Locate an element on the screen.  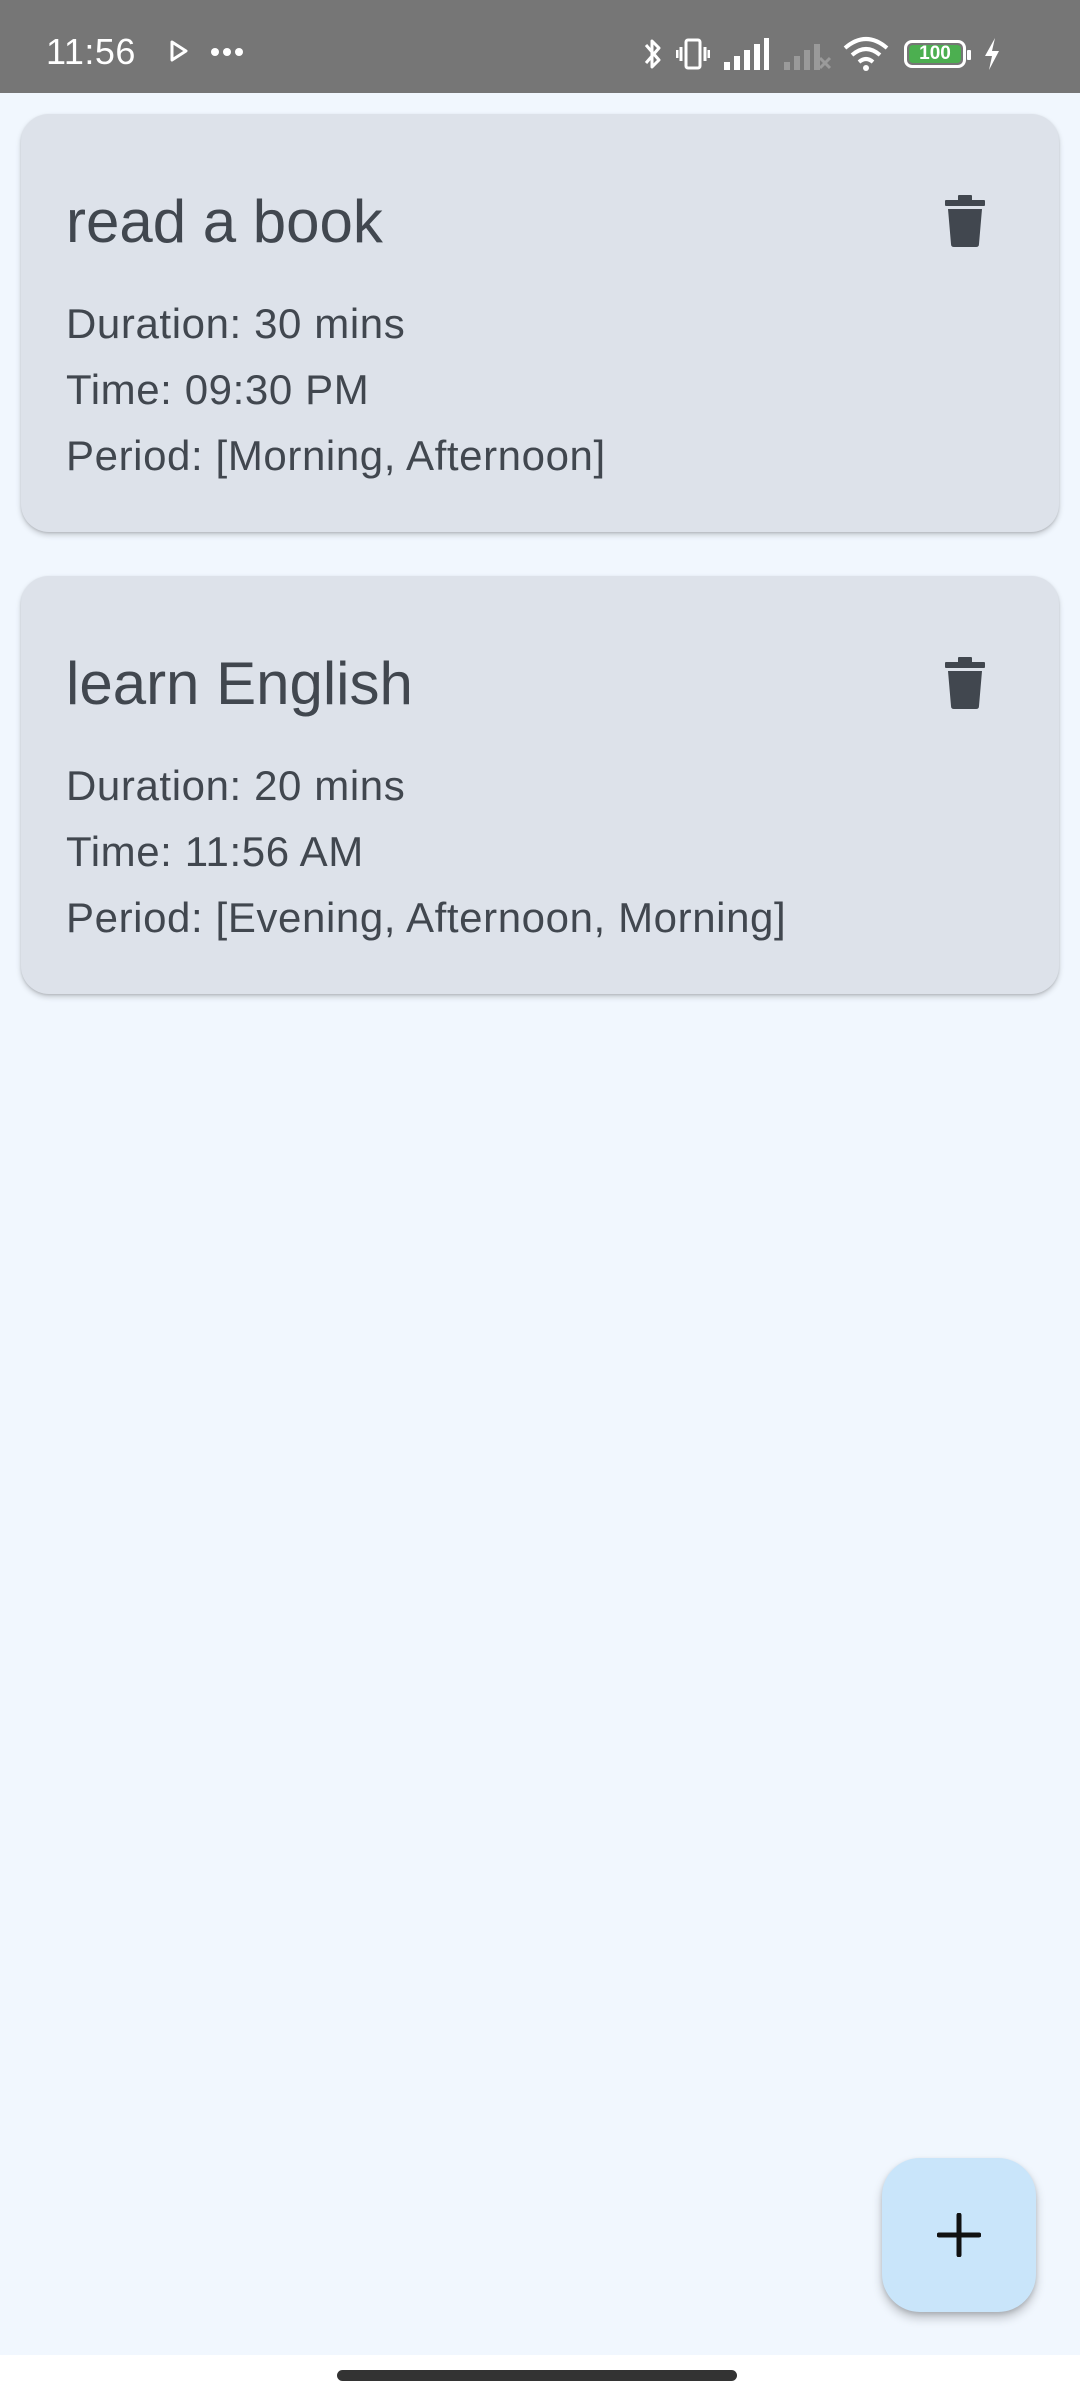
status-right-icons: 100 is located at coordinates (832, 56).